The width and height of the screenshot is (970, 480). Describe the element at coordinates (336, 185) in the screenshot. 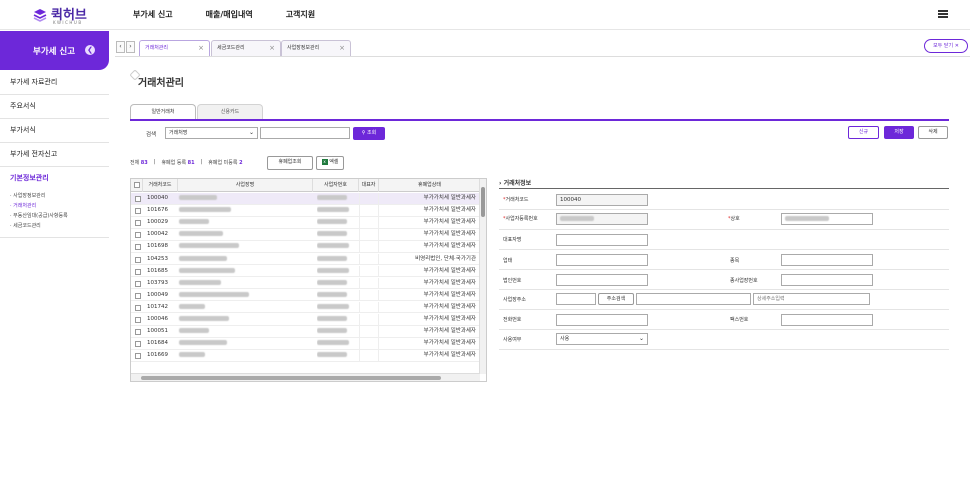

I see `col-bizno: 사업자번호` at that location.